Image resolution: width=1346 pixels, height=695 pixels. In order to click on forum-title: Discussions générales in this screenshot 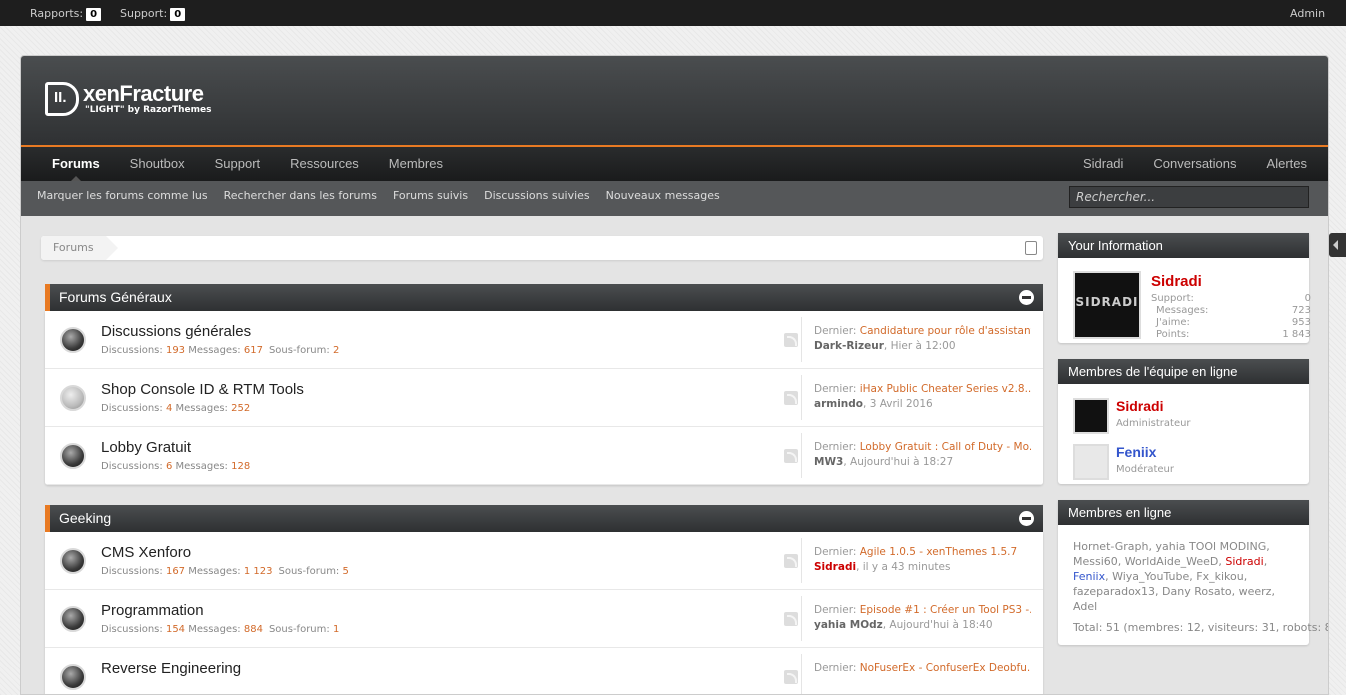, I will do `click(176, 331)`.